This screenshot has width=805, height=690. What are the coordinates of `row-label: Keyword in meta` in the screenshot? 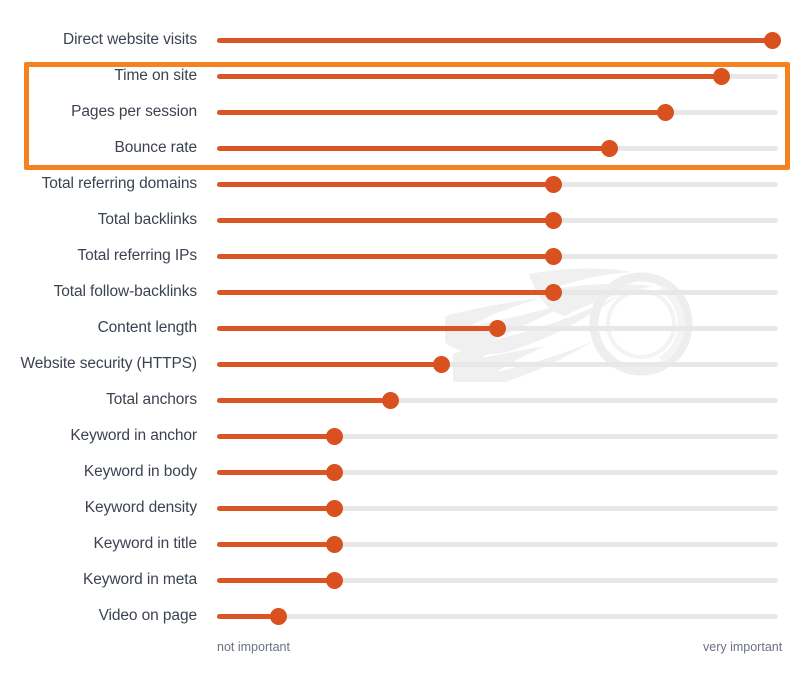 It's located at (140, 579).